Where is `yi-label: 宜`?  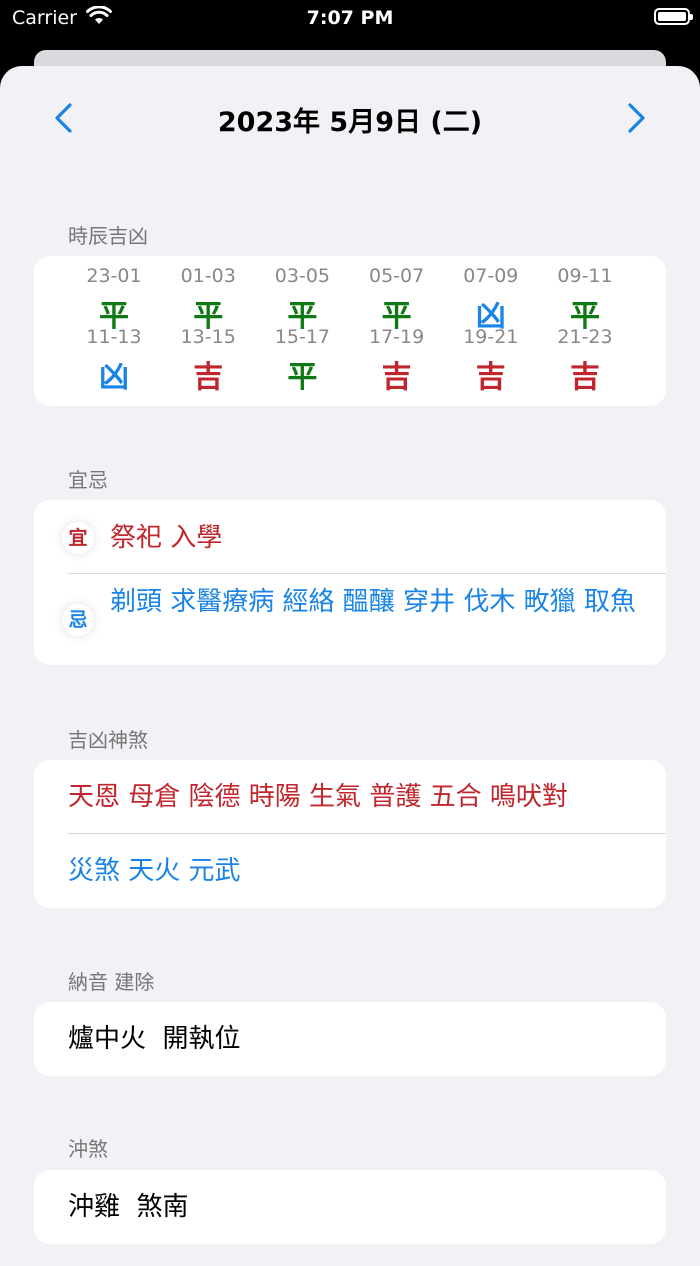 yi-label: 宜 is located at coordinates (78, 538).